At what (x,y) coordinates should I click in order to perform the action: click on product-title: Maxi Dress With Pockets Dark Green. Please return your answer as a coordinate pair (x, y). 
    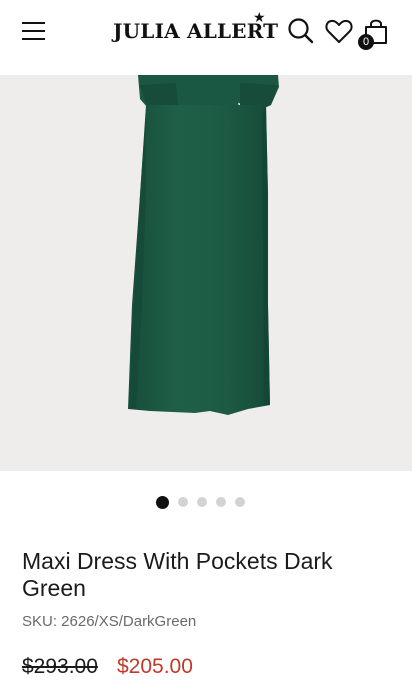
    Looking at the image, I should click on (177, 574).